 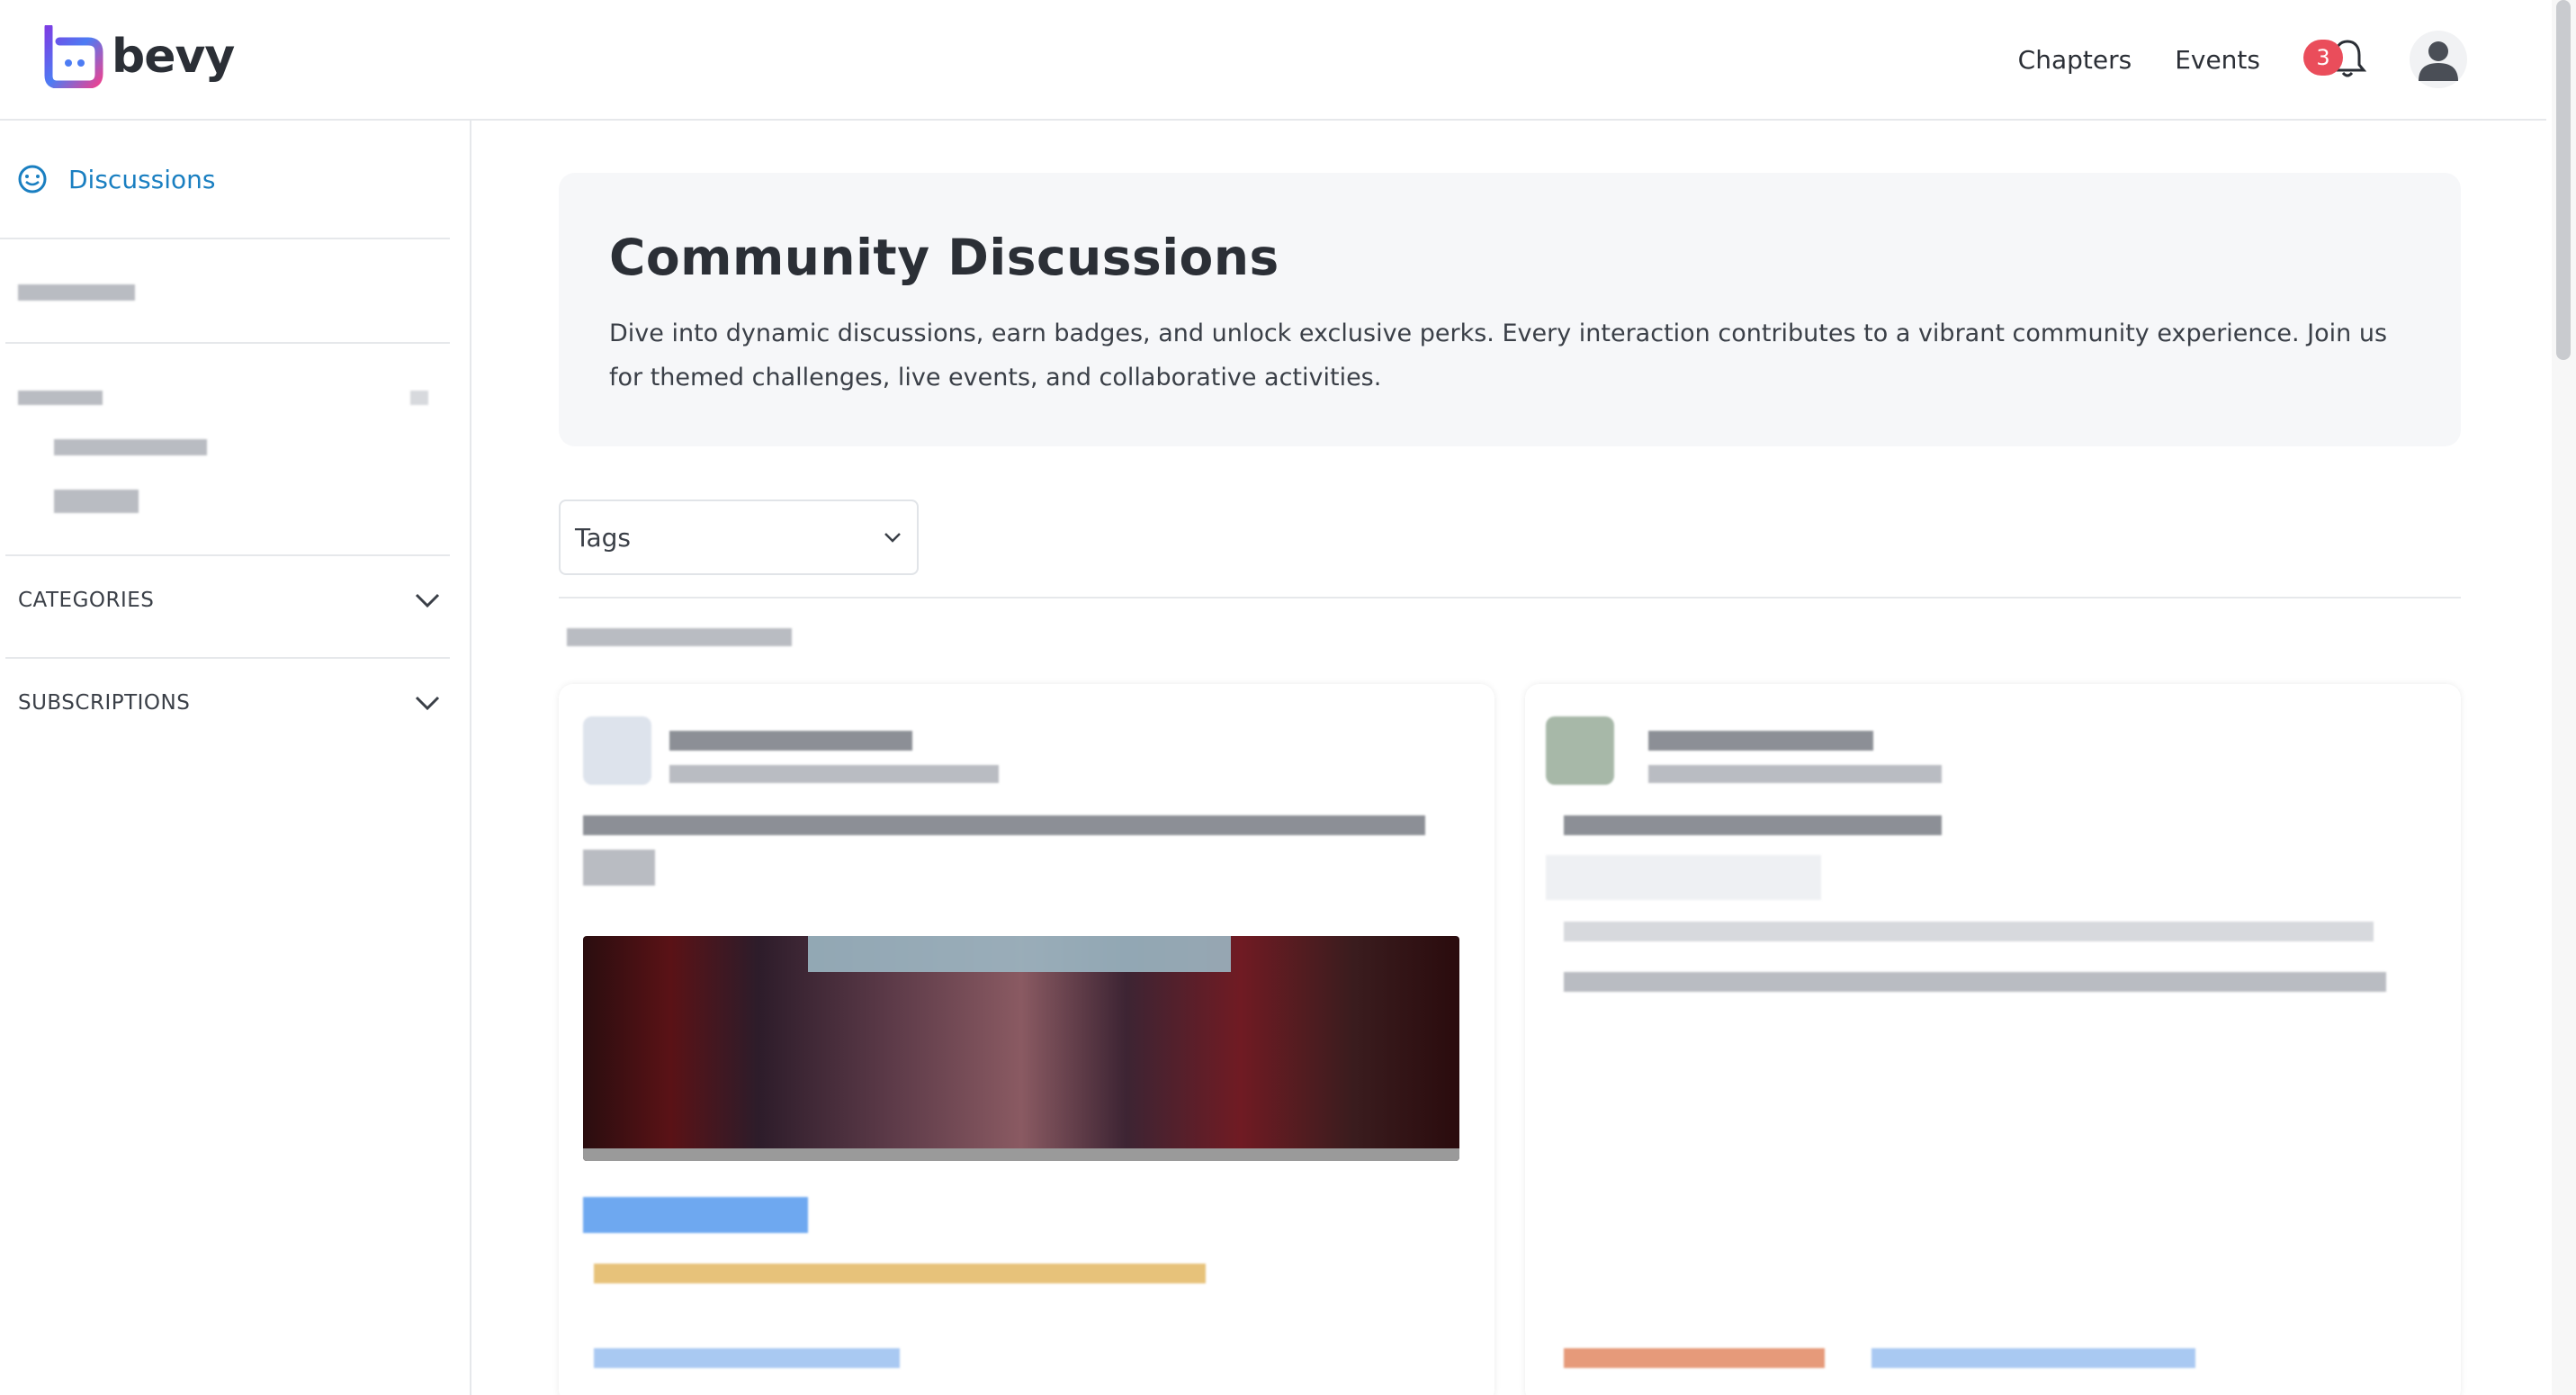 I want to click on post-image, so click(x=1021, y=1048).